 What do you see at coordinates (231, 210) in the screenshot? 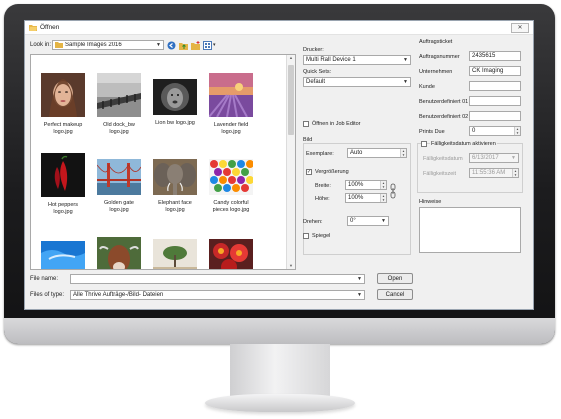
I see `file-name-line2: pieces logo.jpg` at bounding box center [231, 210].